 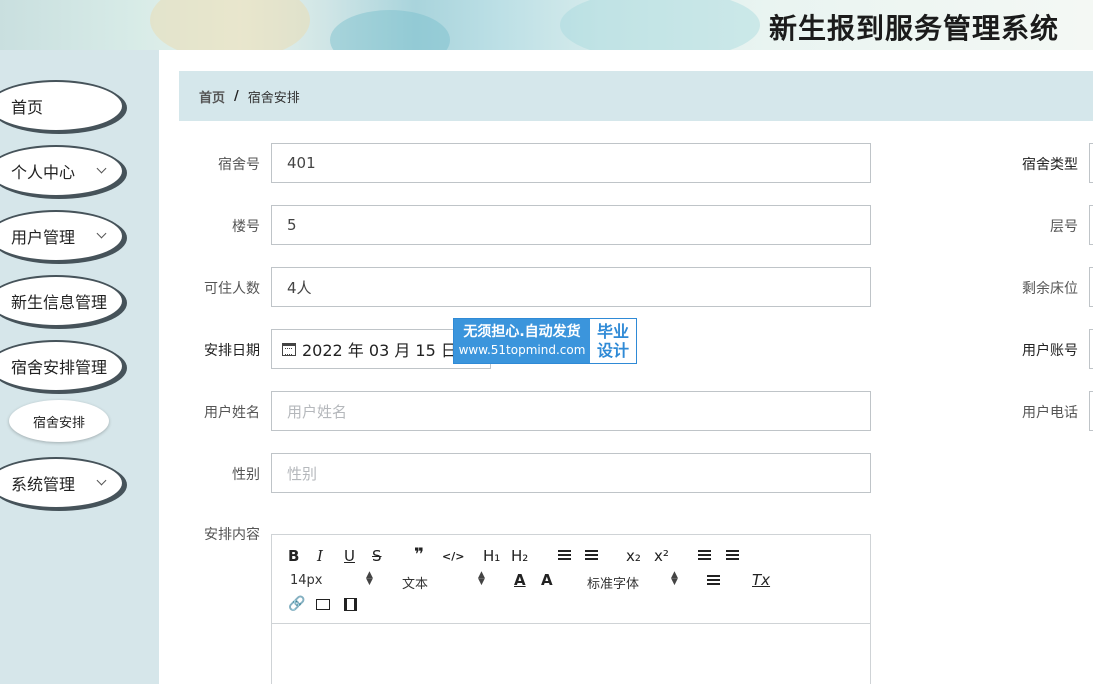 I want to click on indent-icon, so click(x=732, y=555).